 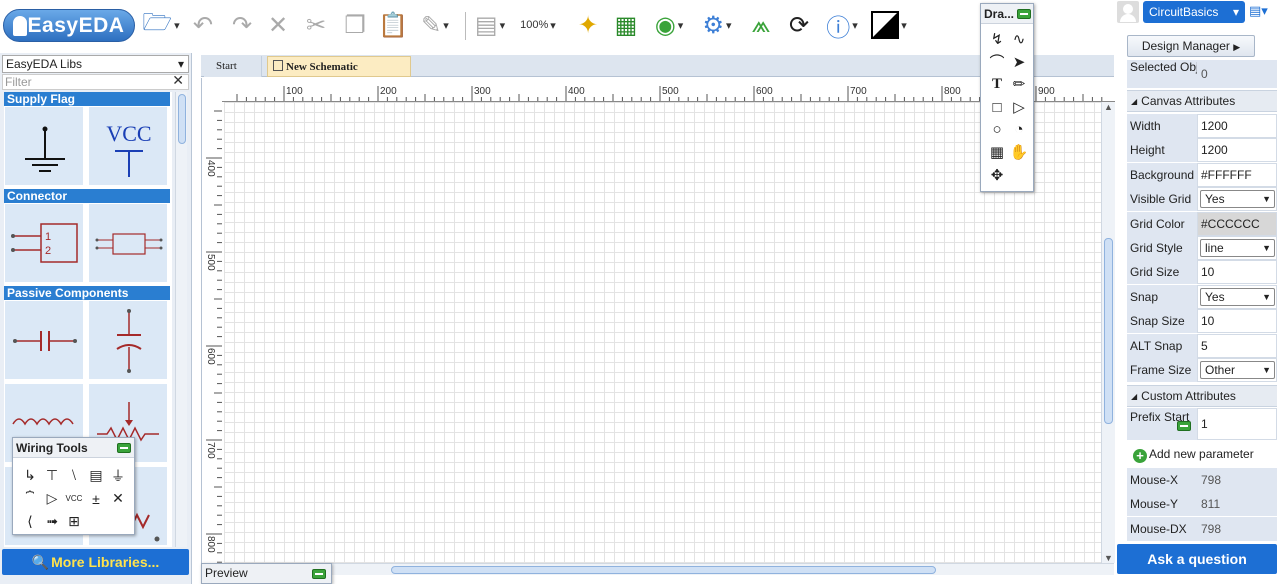 What do you see at coordinates (393, 25) in the screenshot?
I see `paste-icon: 📋` at bounding box center [393, 25].